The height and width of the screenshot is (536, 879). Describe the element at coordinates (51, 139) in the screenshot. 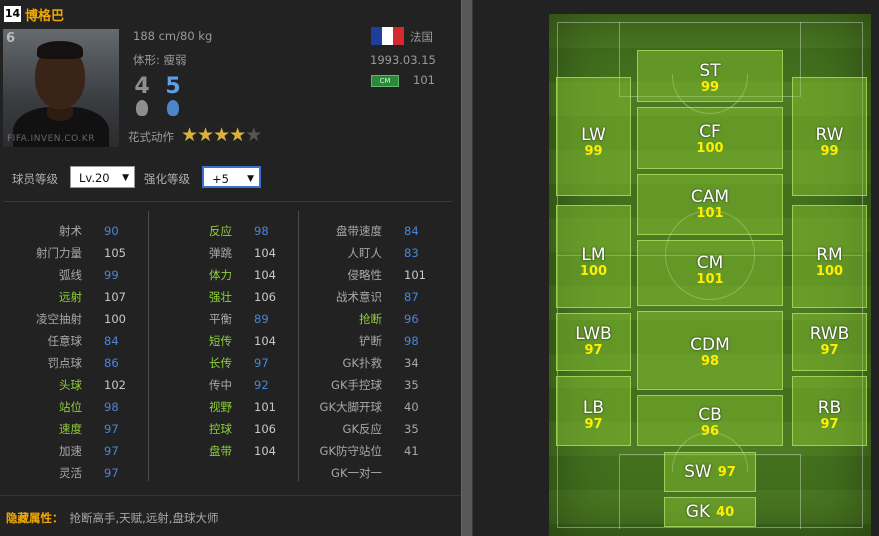

I see `photo-watermark: FIFA.INVEN.CO.KR` at that location.